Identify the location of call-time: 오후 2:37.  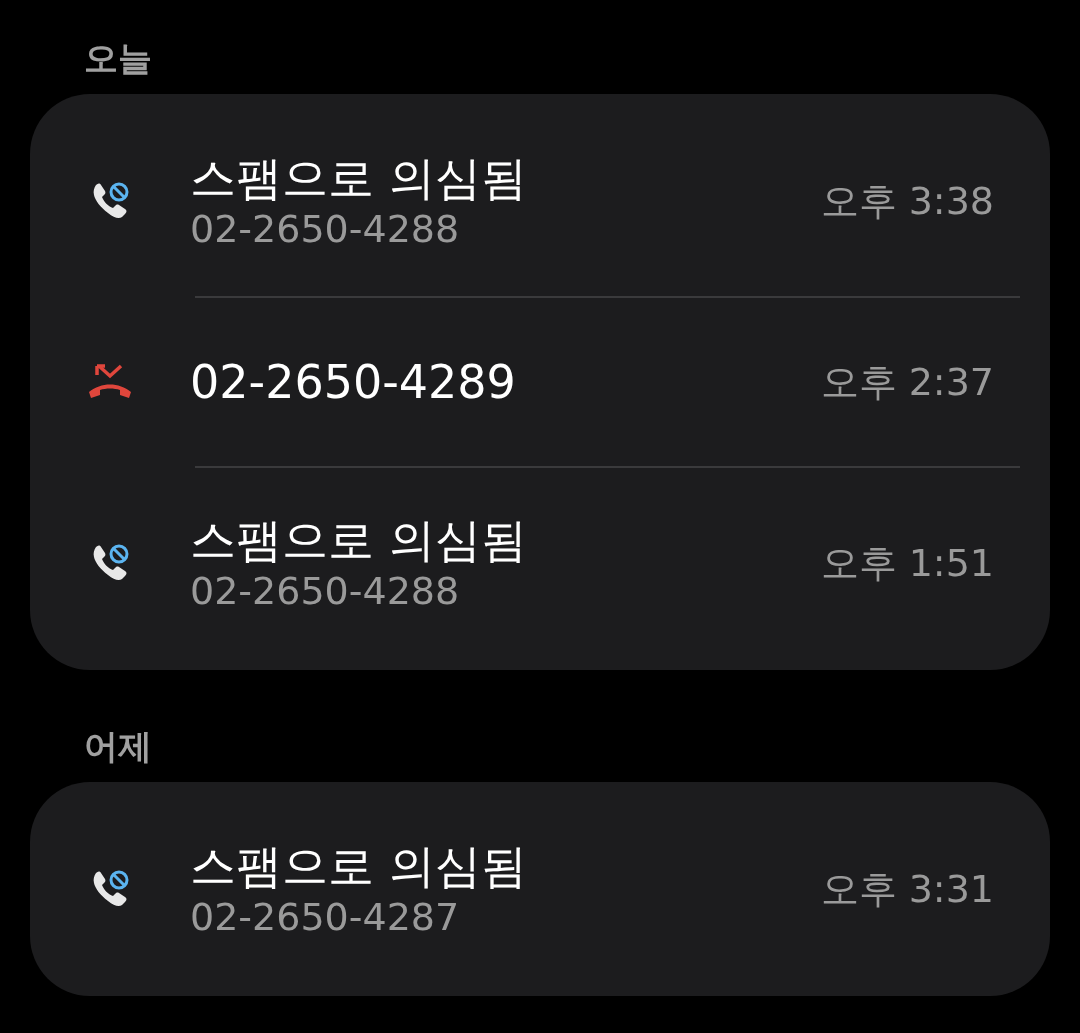
(907, 382).